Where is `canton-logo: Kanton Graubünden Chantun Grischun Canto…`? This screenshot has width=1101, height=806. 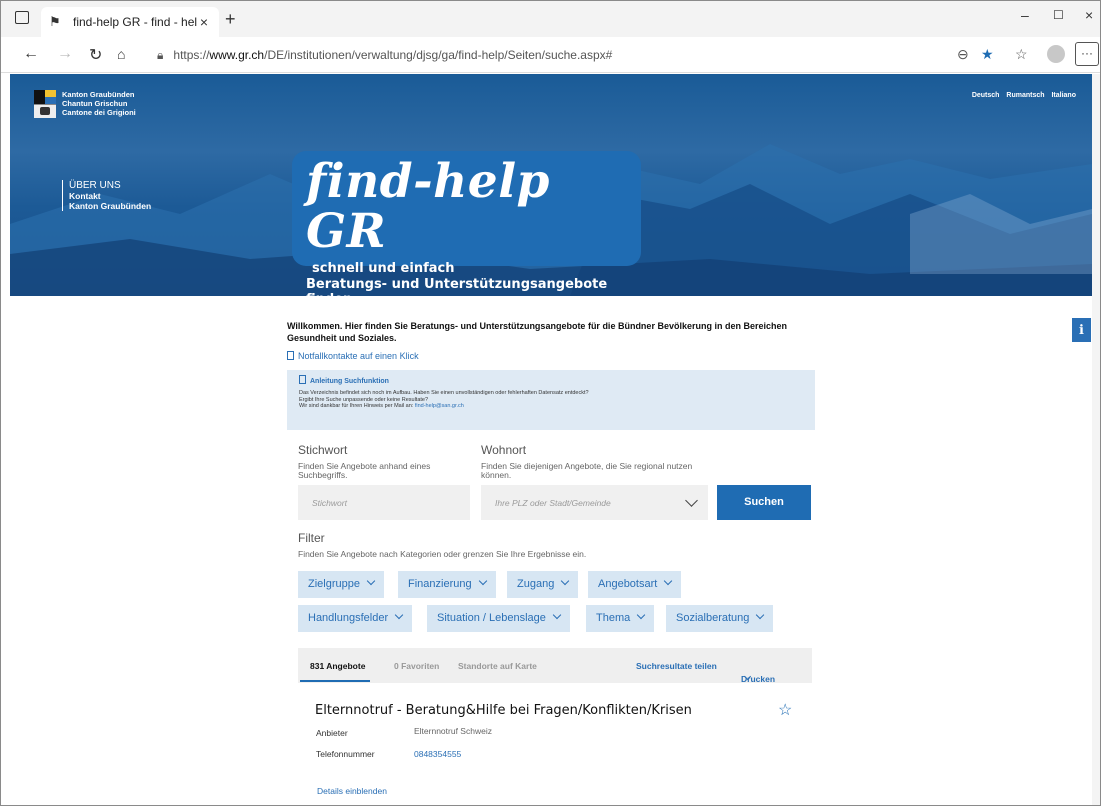
canton-logo: Kanton Graubünden Chantun Grischun Canto… is located at coordinates (85, 104).